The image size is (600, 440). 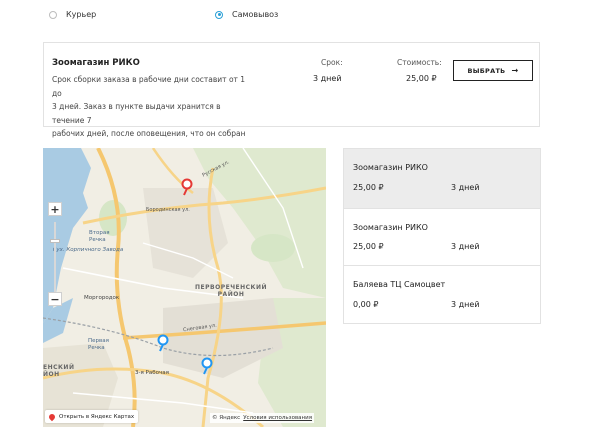 What do you see at coordinates (168, 210) in the screenshot?
I see `map-label-borodinskaya: Бородинская ул.` at bounding box center [168, 210].